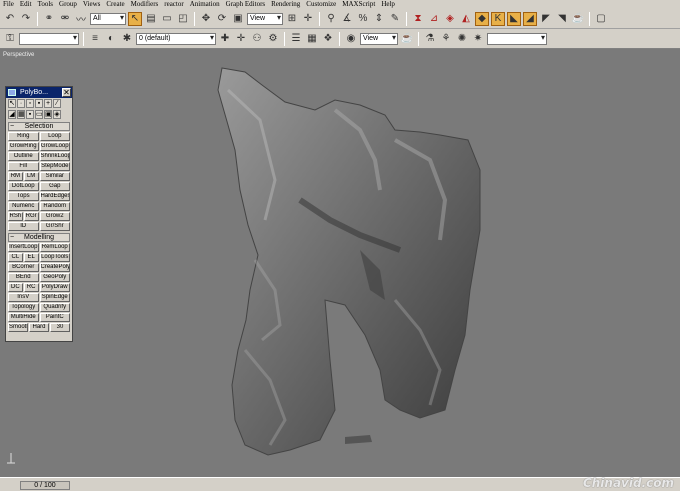 This screenshot has height=491, width=680. Describe the element at coordinates (517, 38) in the screenshot. I see `render-preset-dropdown` at that location.